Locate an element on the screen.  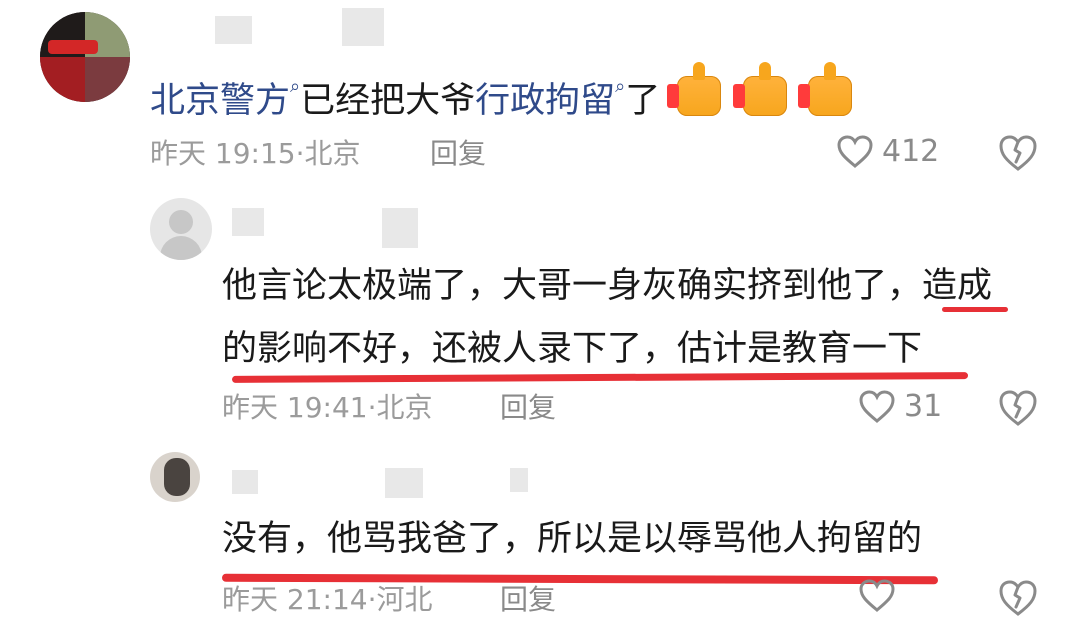
emoji-group is located at coordinates (764, 92).